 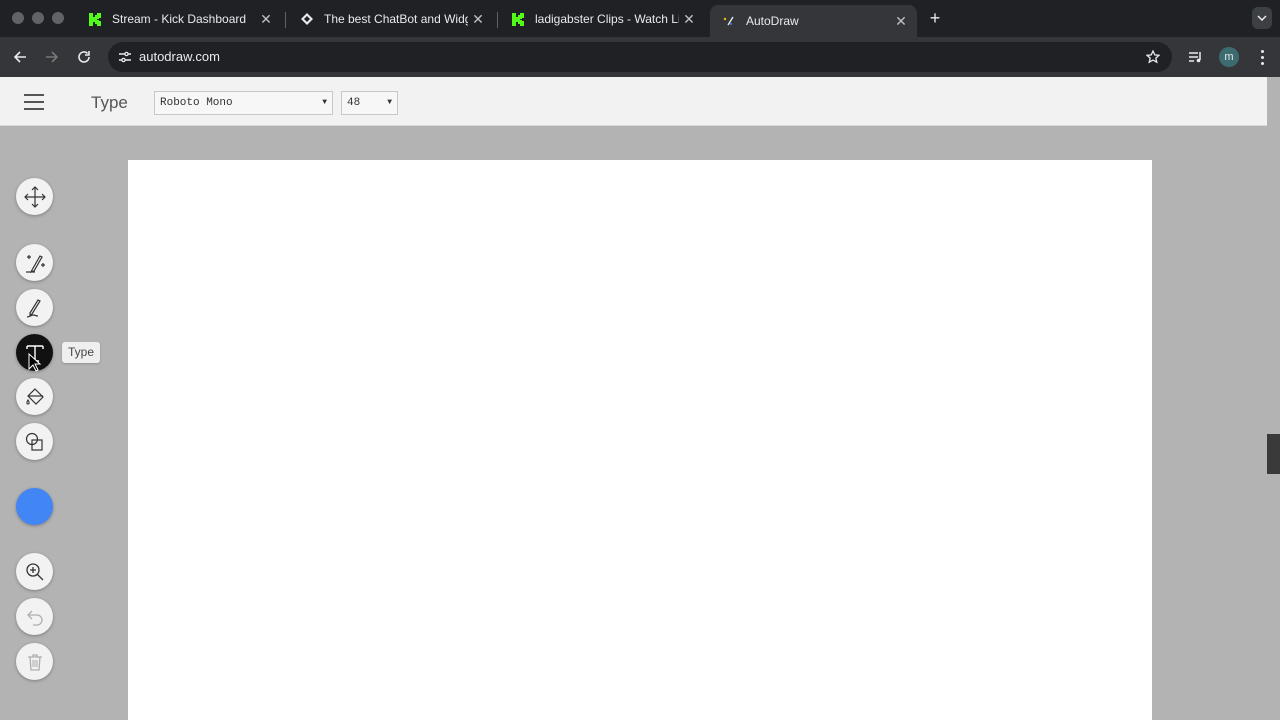 I want to click on tab-search-button, so click(x=1262, y=18).